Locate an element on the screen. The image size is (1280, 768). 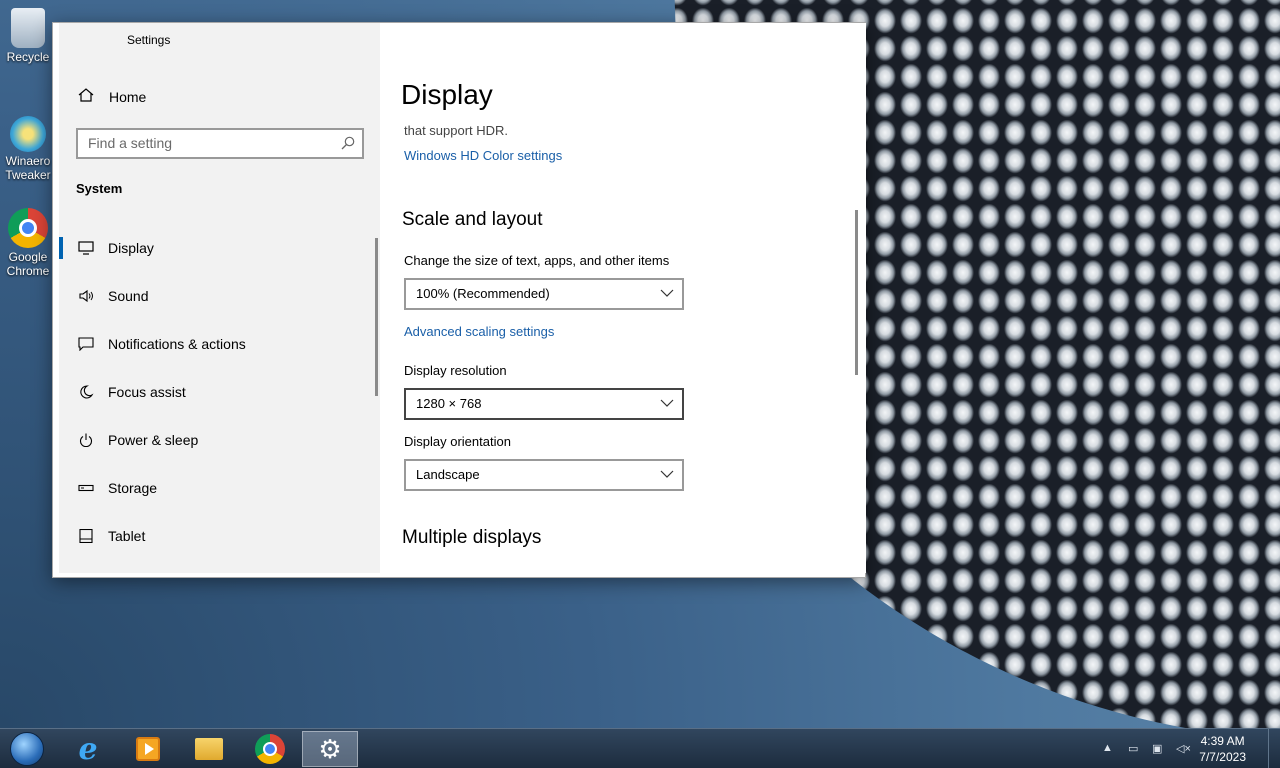
gear-icon: ⚙ is located at coordinates (330, 749).